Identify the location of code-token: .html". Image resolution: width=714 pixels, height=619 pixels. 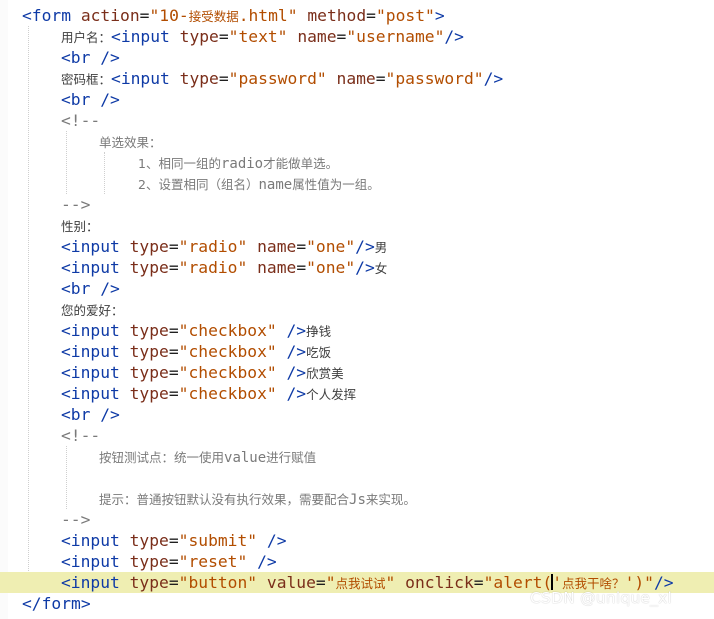
(268, 15).